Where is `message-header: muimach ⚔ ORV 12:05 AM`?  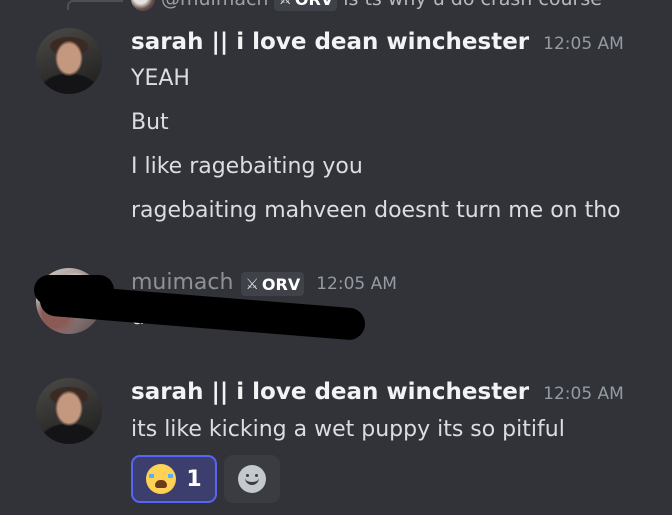
message-header: muimach ⚔ ORV 12:05 AM is located at coordinates (264, 283).